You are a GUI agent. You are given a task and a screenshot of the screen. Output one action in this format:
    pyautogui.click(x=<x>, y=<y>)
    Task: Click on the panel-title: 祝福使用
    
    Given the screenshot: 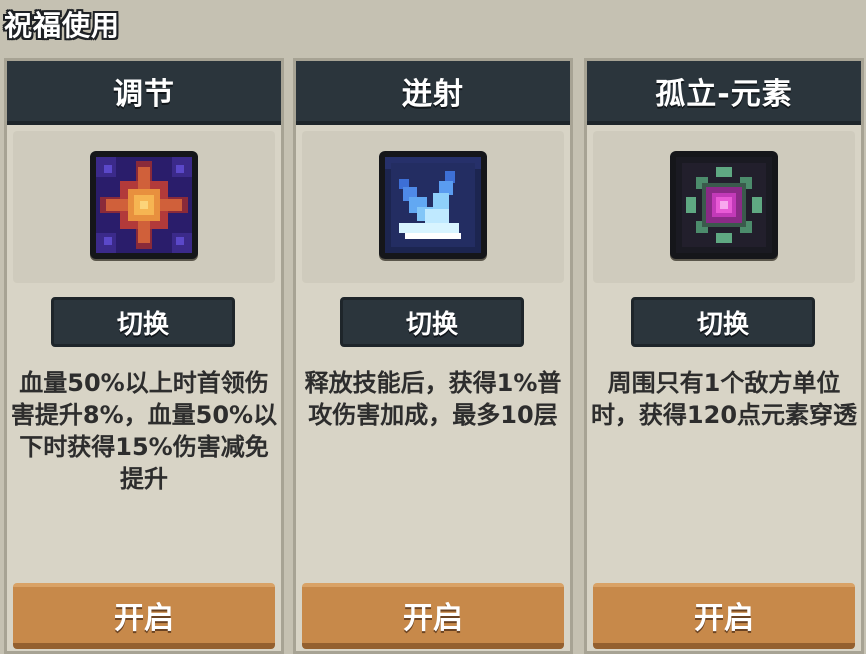 What is the action you would take?
    pyautogui.click(x=62, y=25)
    